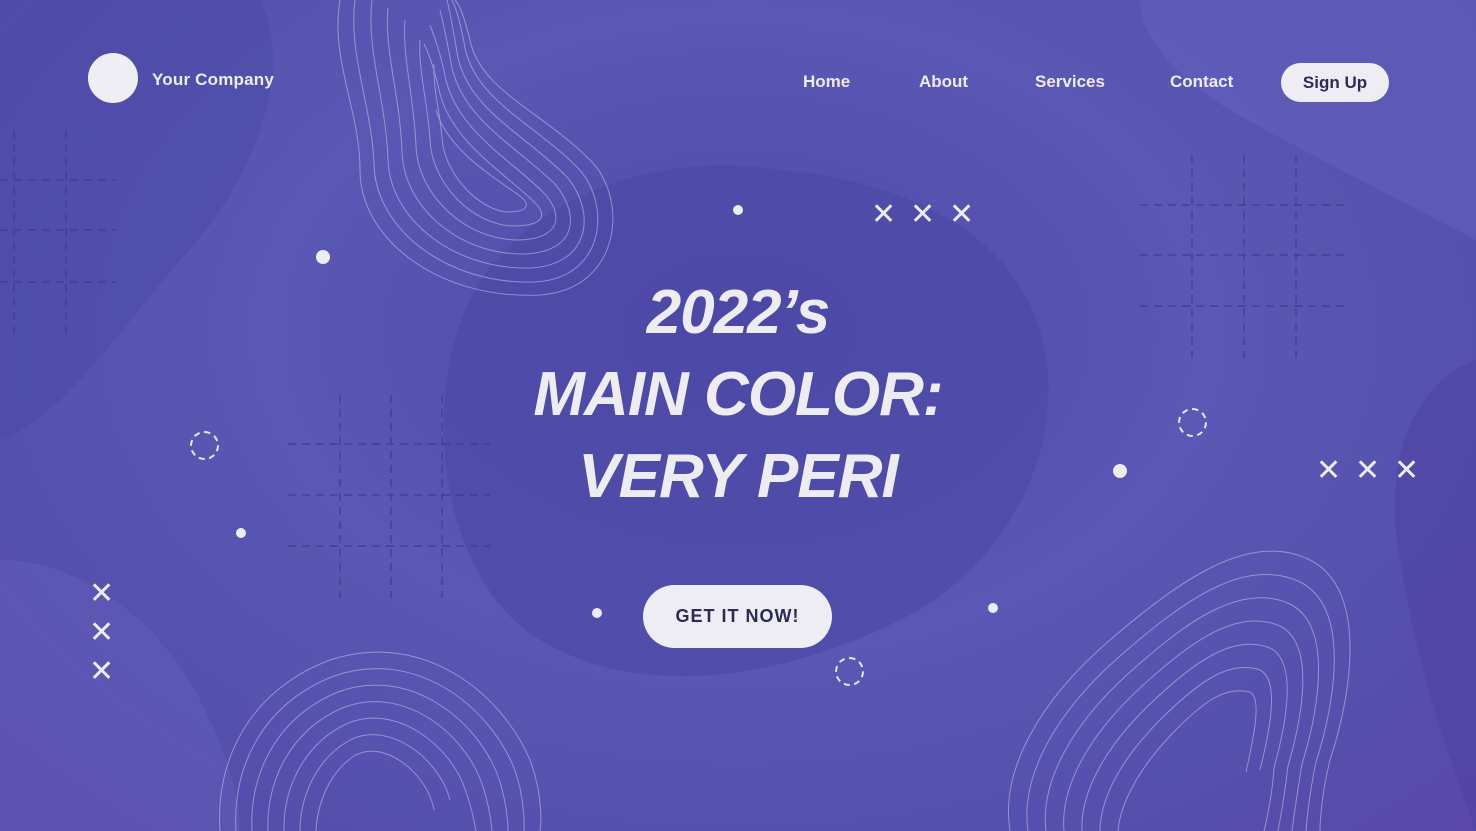 This screenshot has height=831, width=1476. I want to click on nav-about: About, so click(943, 82).